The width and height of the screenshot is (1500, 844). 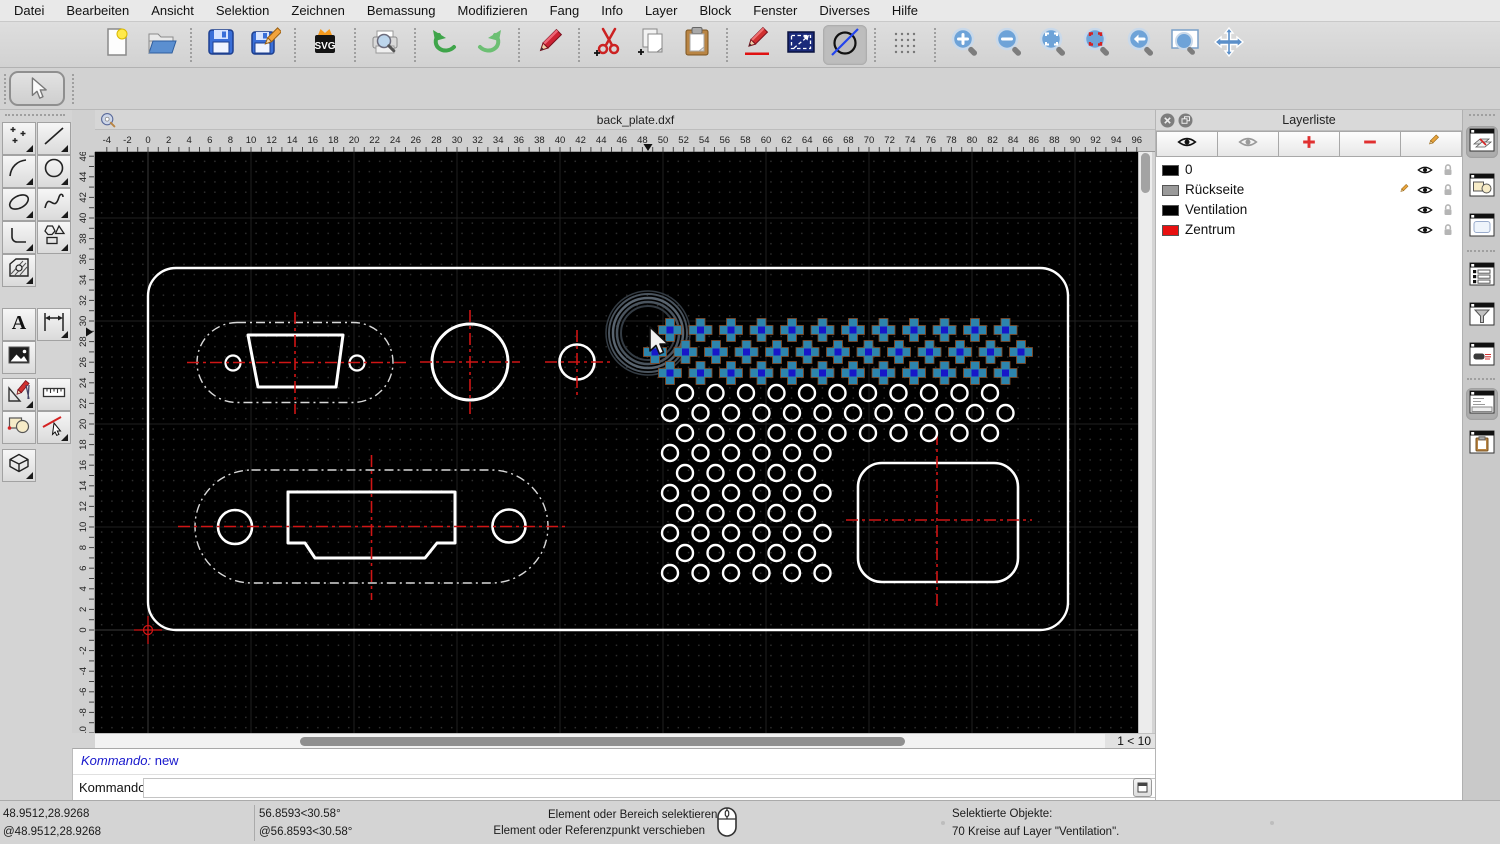 I want to click on tool-modify-button, so click(x=19, y=394).